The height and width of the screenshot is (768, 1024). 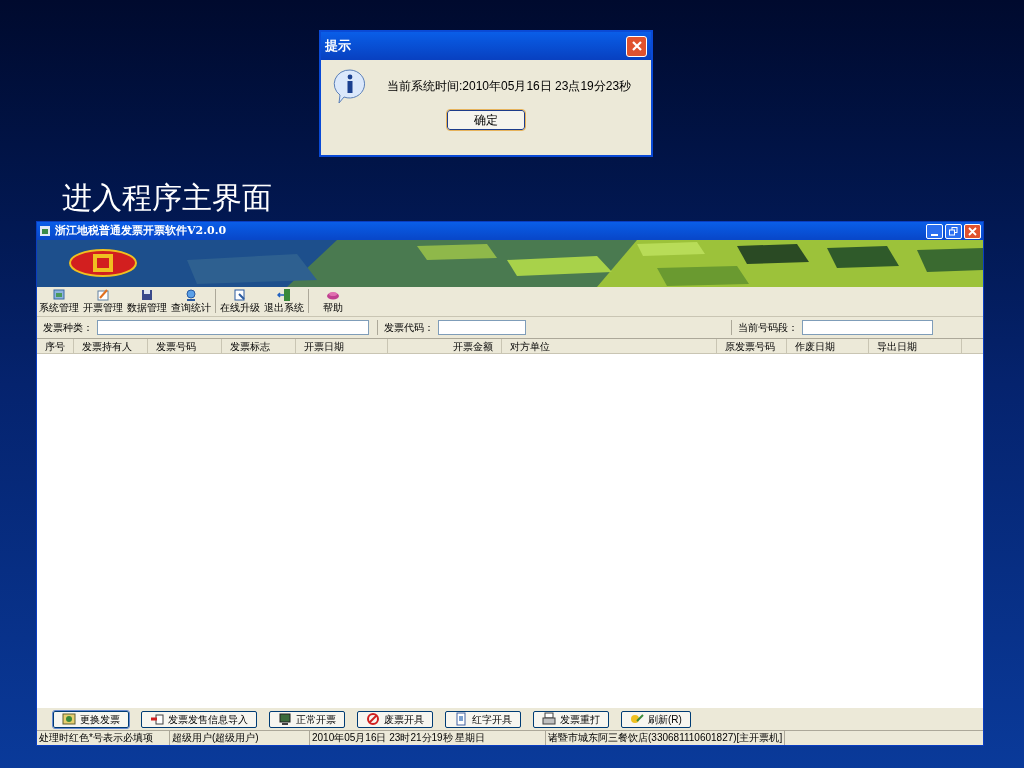 What do you see at coordinates (461, 719) in the screenshot?
I see `clipboard-icon` at bounding box center [461, 719].